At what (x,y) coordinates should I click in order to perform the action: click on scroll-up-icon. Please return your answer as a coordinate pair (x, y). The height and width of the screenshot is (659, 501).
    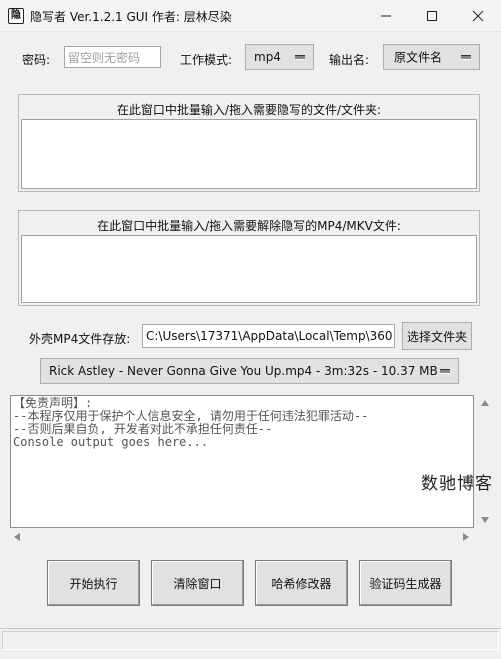
    Looking at the image, I should click on (485, 403).